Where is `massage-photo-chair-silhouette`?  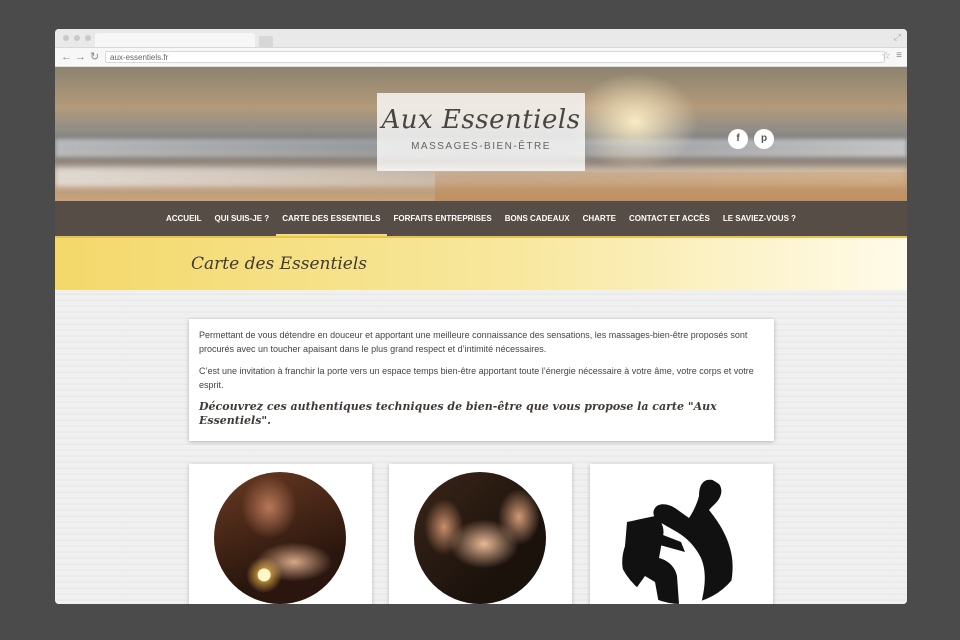 massage-photo-chair-silhouette is located at coordinates (681, 538).